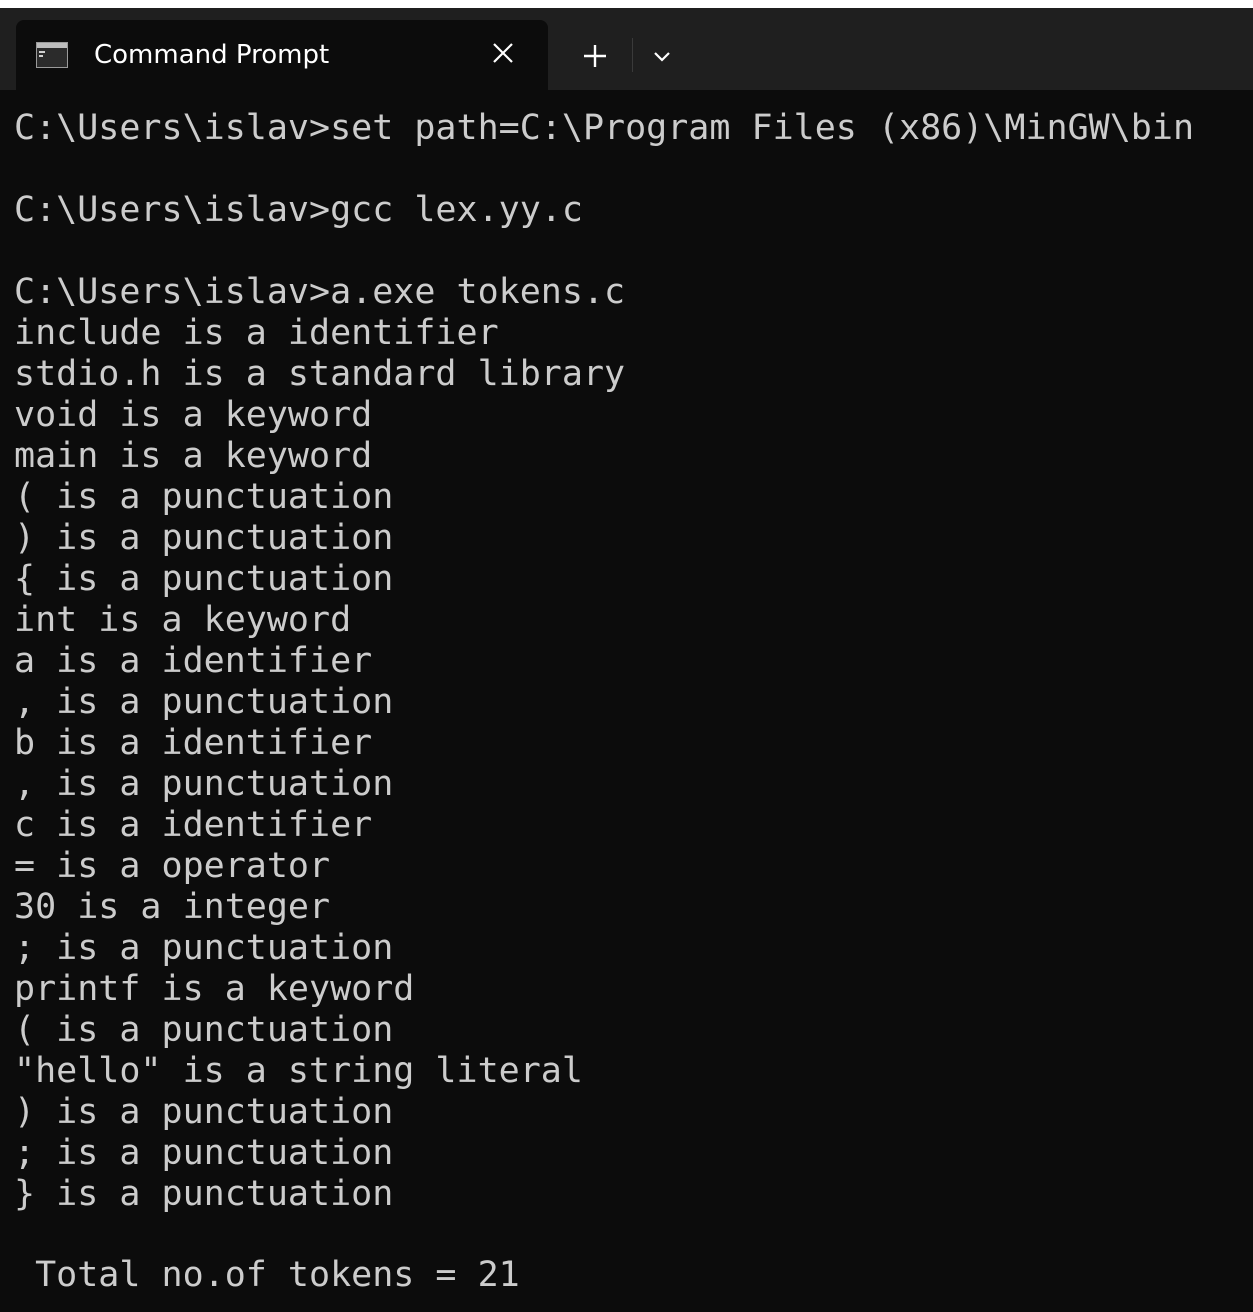  What do you see at coordinates (193, 825) in the screenshot?
I see `console-line: c is a identifier` at bounding box center [193, 825].